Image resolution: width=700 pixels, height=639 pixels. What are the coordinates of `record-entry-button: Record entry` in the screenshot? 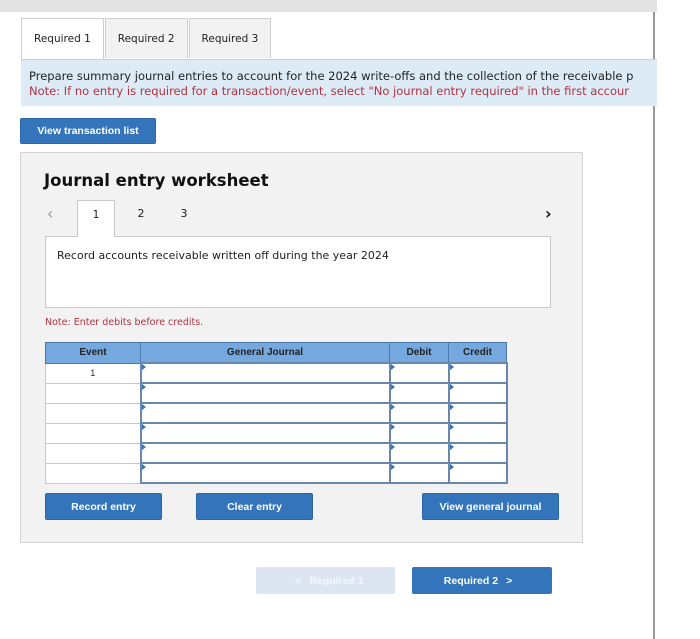 It's located at (103, 506).